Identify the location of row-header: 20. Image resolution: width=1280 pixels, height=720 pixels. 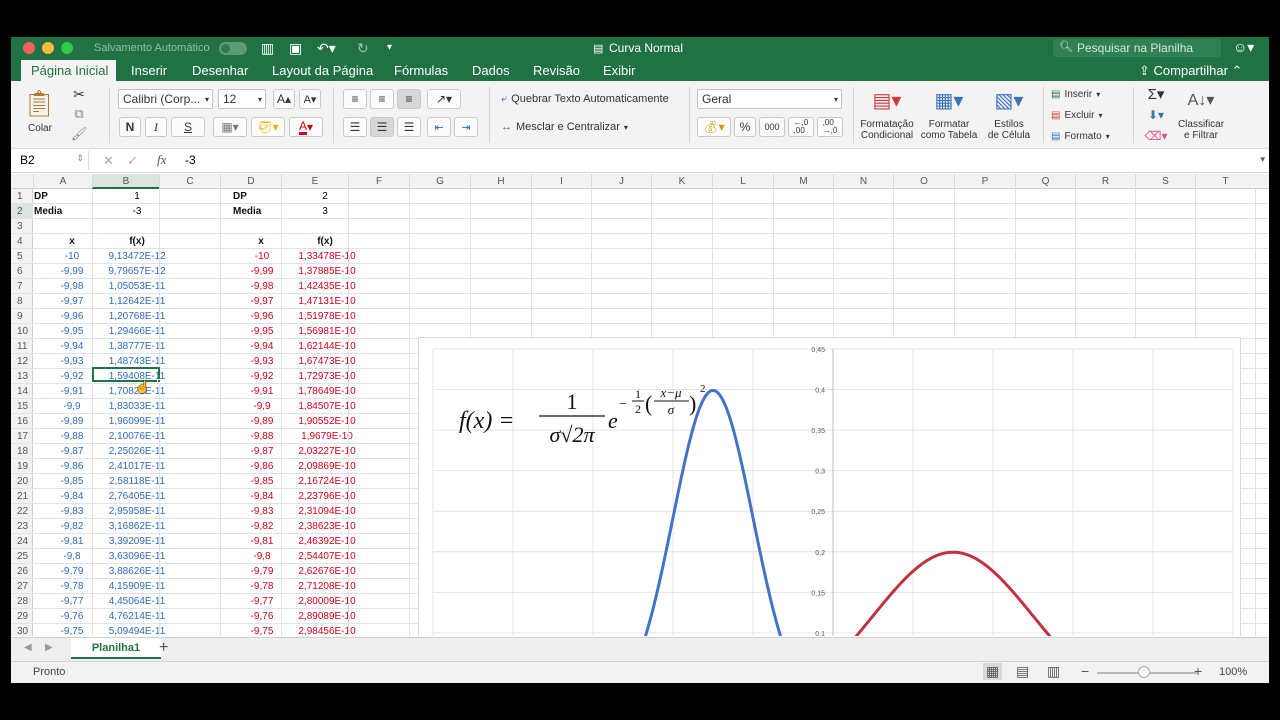
(22, 481).